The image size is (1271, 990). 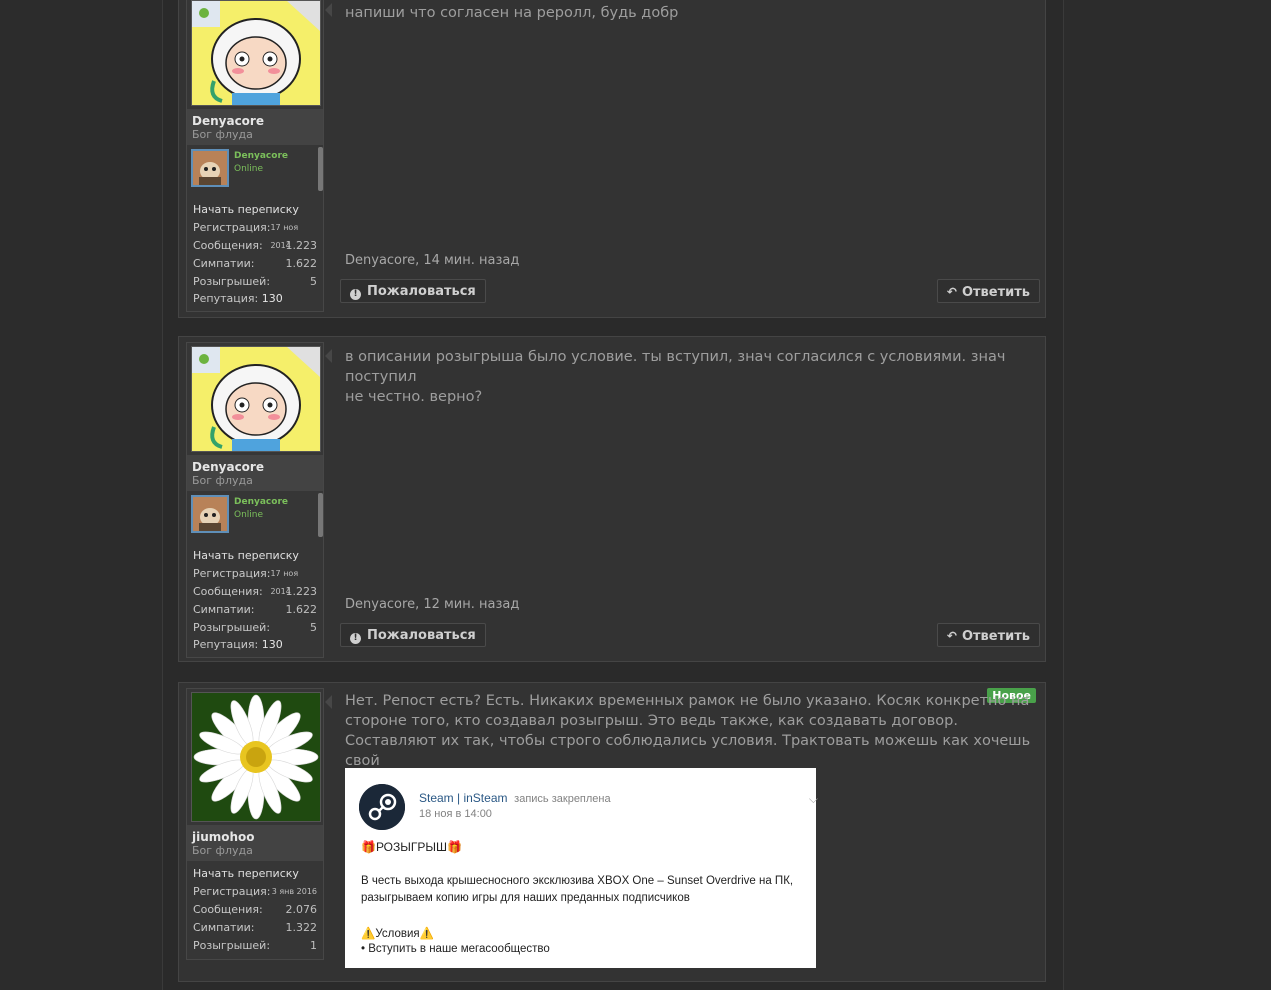 I want to click on embed-conditions: ⚠️Условия⚠️, so click(x=397, y=934).